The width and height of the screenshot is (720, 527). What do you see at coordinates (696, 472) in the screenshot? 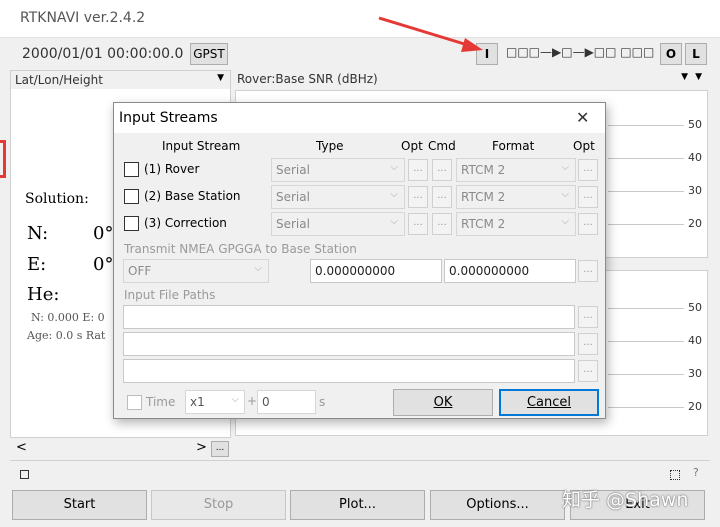
I see `help-icon: ?` at bounding box center [696, 472].